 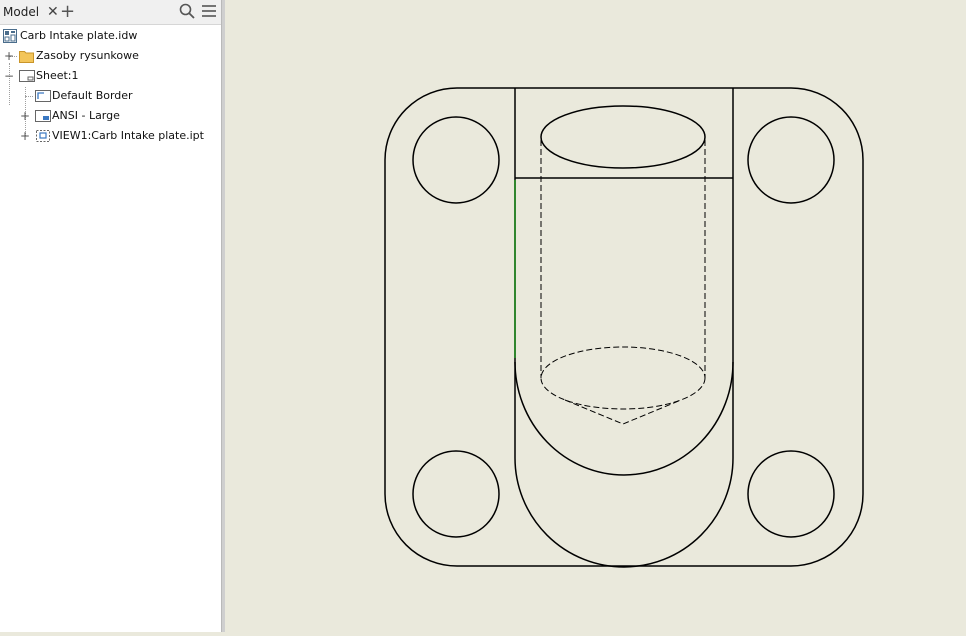 What do you see at coordinates (67, 12) in the screenshot?
I see `plus-icon: +` at bounding box center [67, 12].